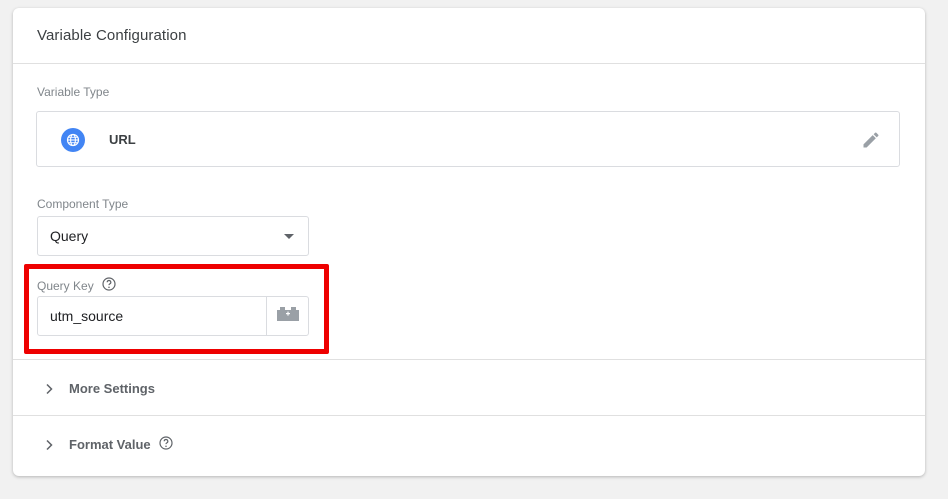  Describe the element at coordinates (73, 92) in the screenshot. I see `variable-type-label: Variable Type` at that location.